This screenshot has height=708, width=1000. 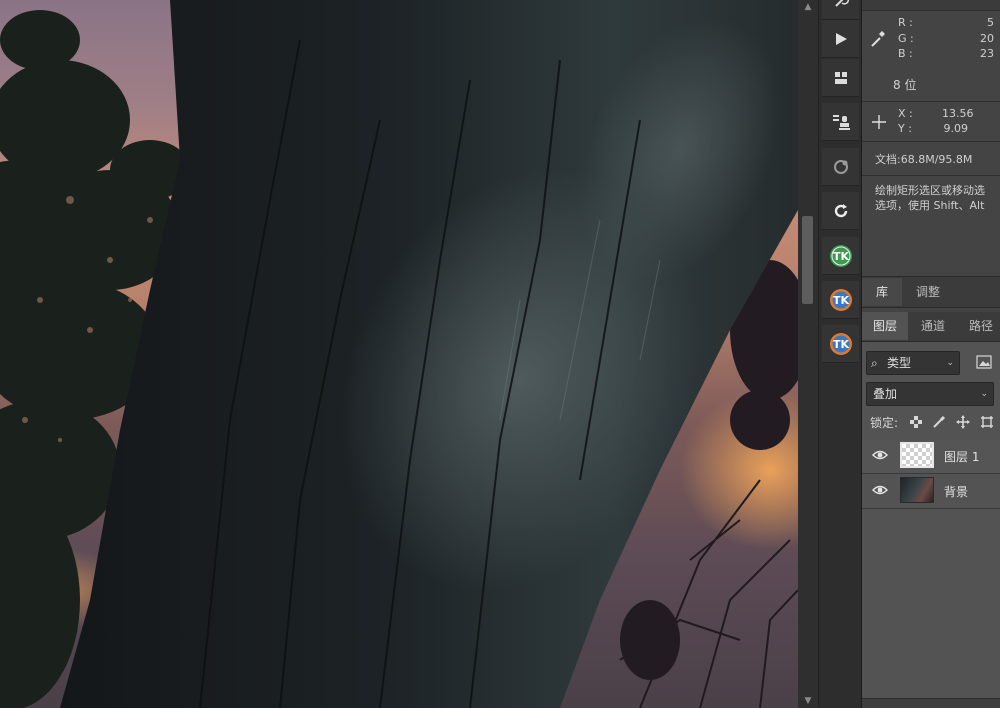 What do you see at coordinates (917, 490) in the screenshot?
I see `layer-thumbnail-photo` at bounding box center [917, 490].